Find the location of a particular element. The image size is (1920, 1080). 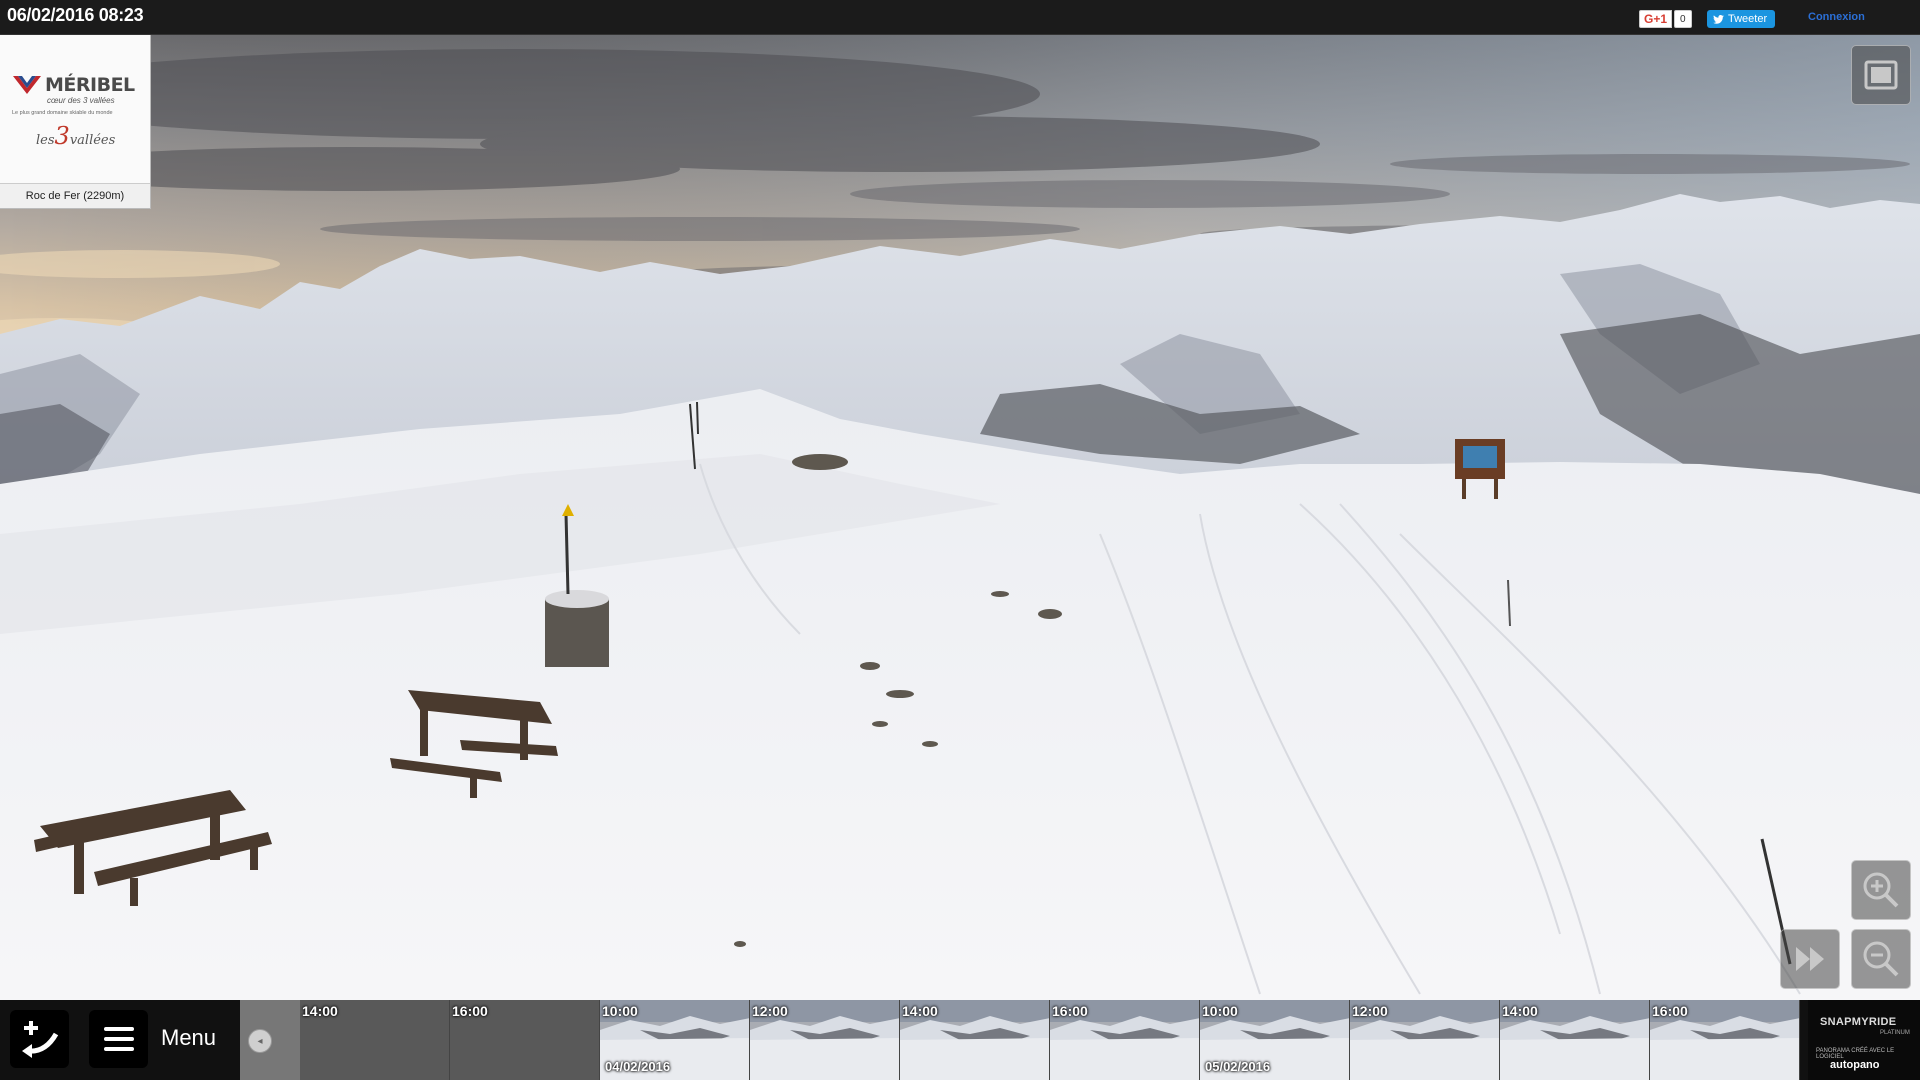

fast-forward-button is located at coordinates (1810, 959).